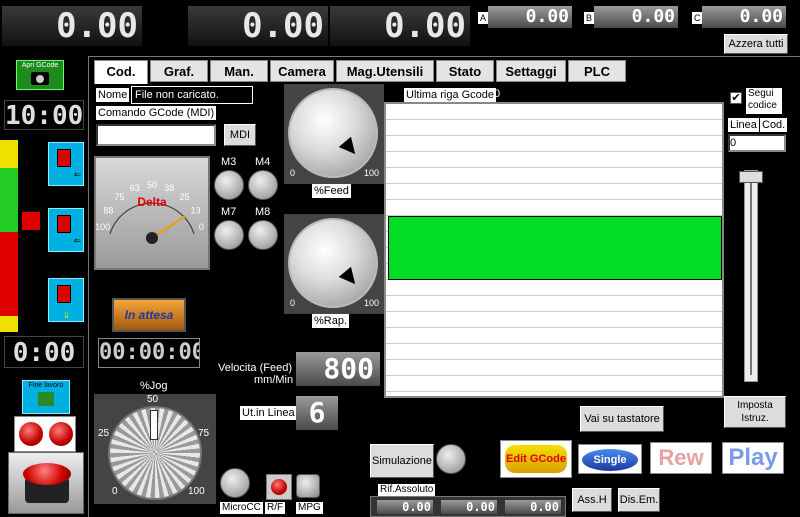  Describe the element at coordinates (743, 125) in the screenshot. I see `line-label: Linea` at that location.